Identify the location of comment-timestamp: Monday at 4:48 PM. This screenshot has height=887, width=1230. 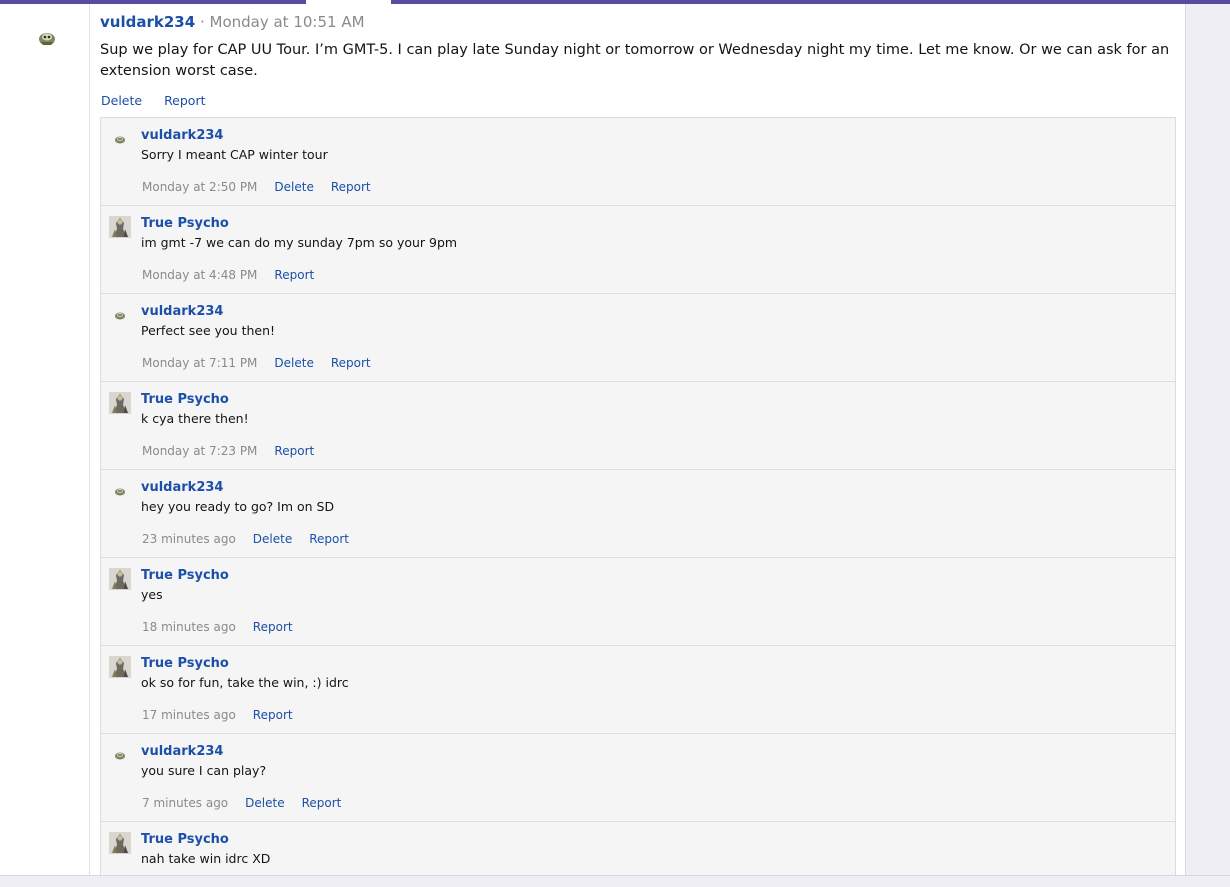
(199, 275).